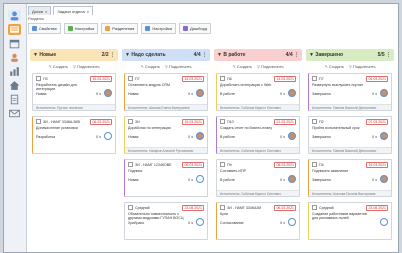 The height and width of the screenshot is (253, 402). I want to click on dashboard-button: Дашборд, so click(195, 28).